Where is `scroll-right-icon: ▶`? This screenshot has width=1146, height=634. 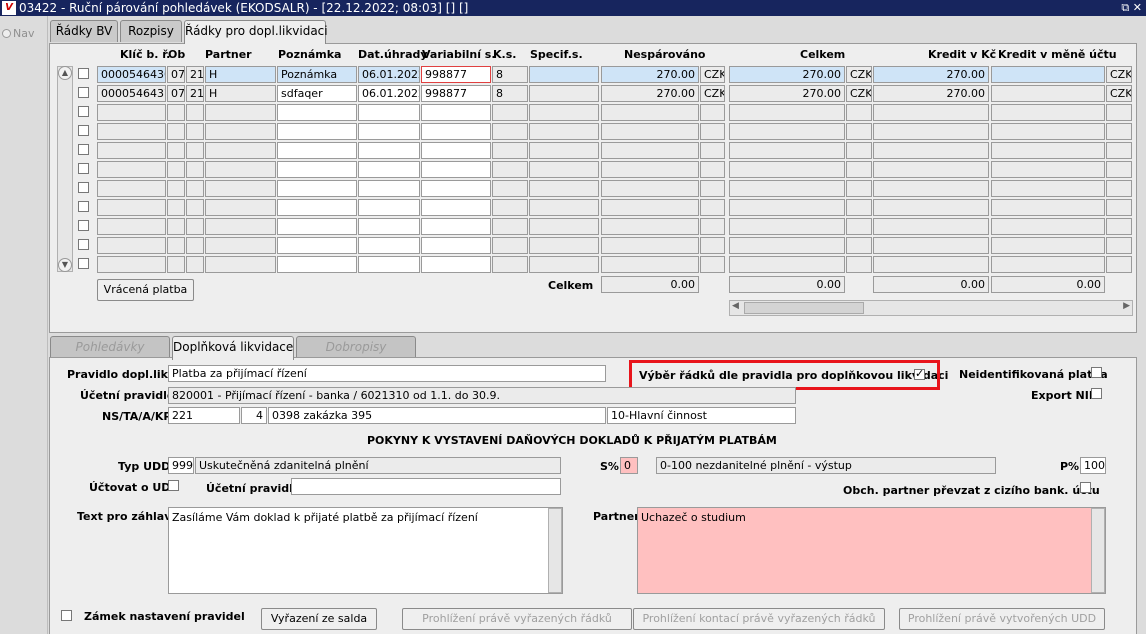
scroll-right-icon: ▶ is located at coordinates (1126, 306).